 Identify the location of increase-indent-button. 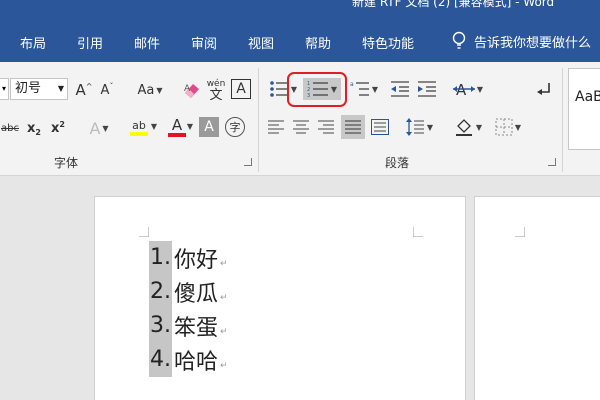
(427, 89).